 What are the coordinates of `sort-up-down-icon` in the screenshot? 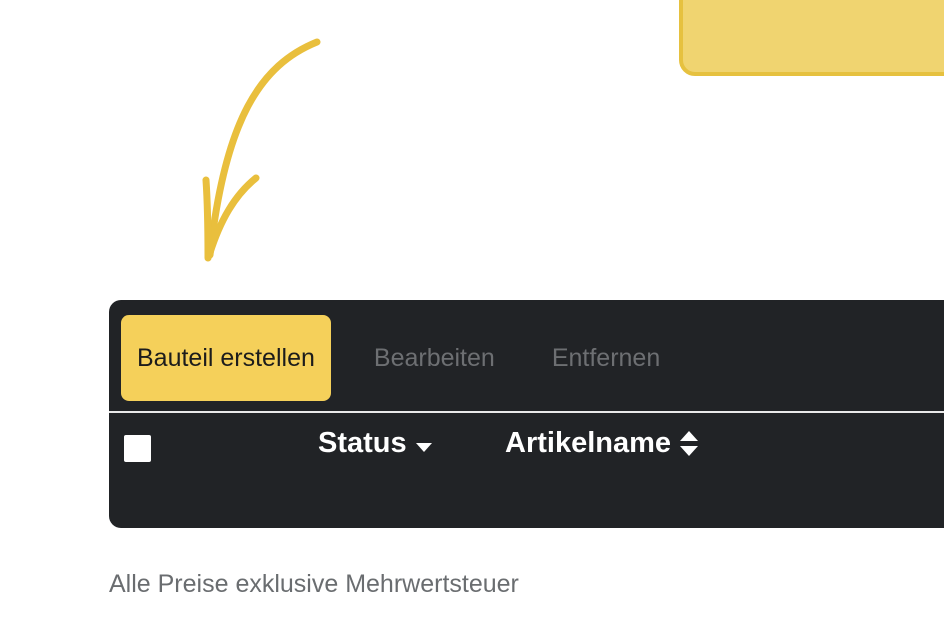 It's located at (689, 443).